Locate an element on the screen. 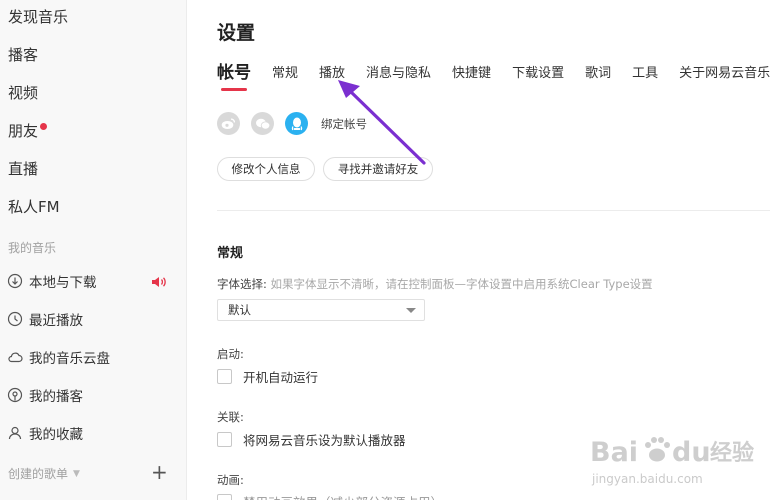  tab-tools: 工具 is located at coordinates (645, 74).